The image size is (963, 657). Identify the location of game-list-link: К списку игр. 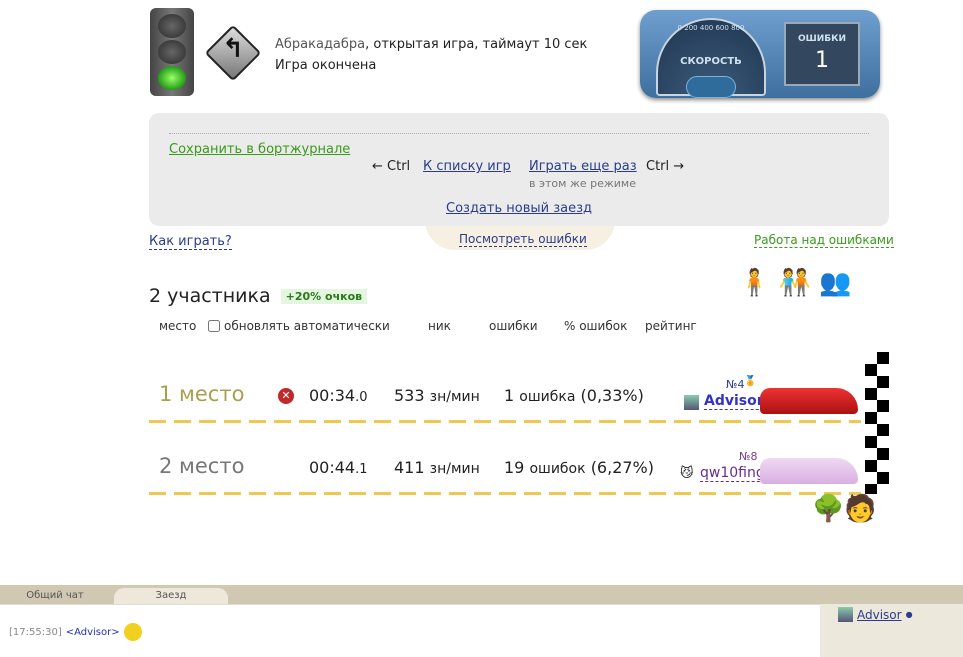
(467, 166).